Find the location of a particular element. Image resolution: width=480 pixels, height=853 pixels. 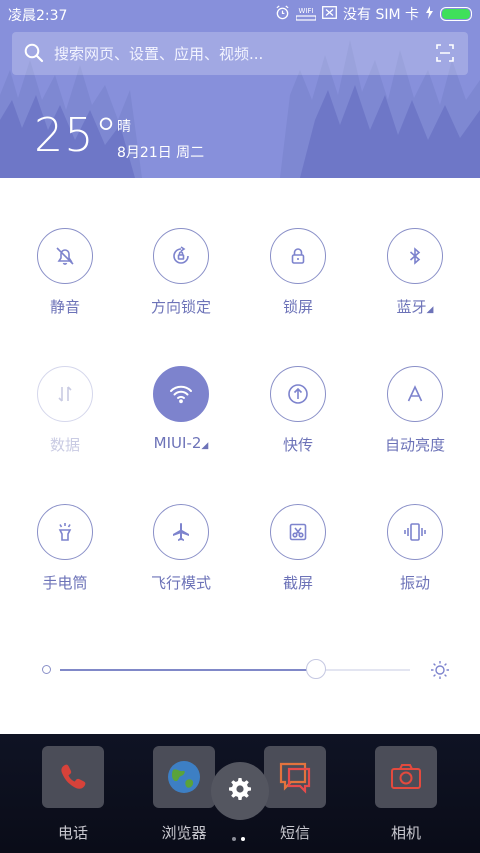

page-dot-active is located at coordinates (243, 839).